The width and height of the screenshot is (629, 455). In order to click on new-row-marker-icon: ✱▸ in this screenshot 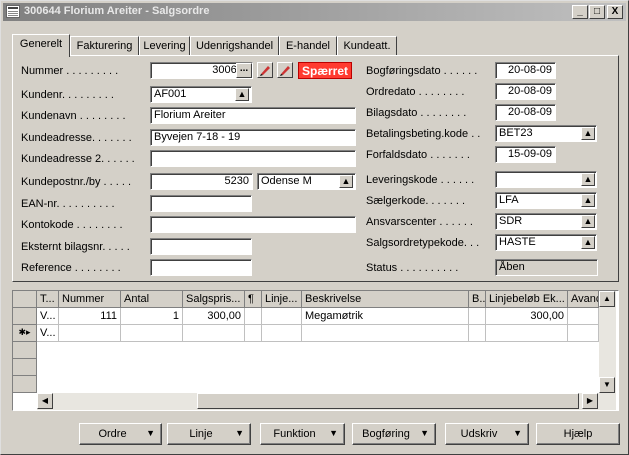, I will do `click(25, 333)`.